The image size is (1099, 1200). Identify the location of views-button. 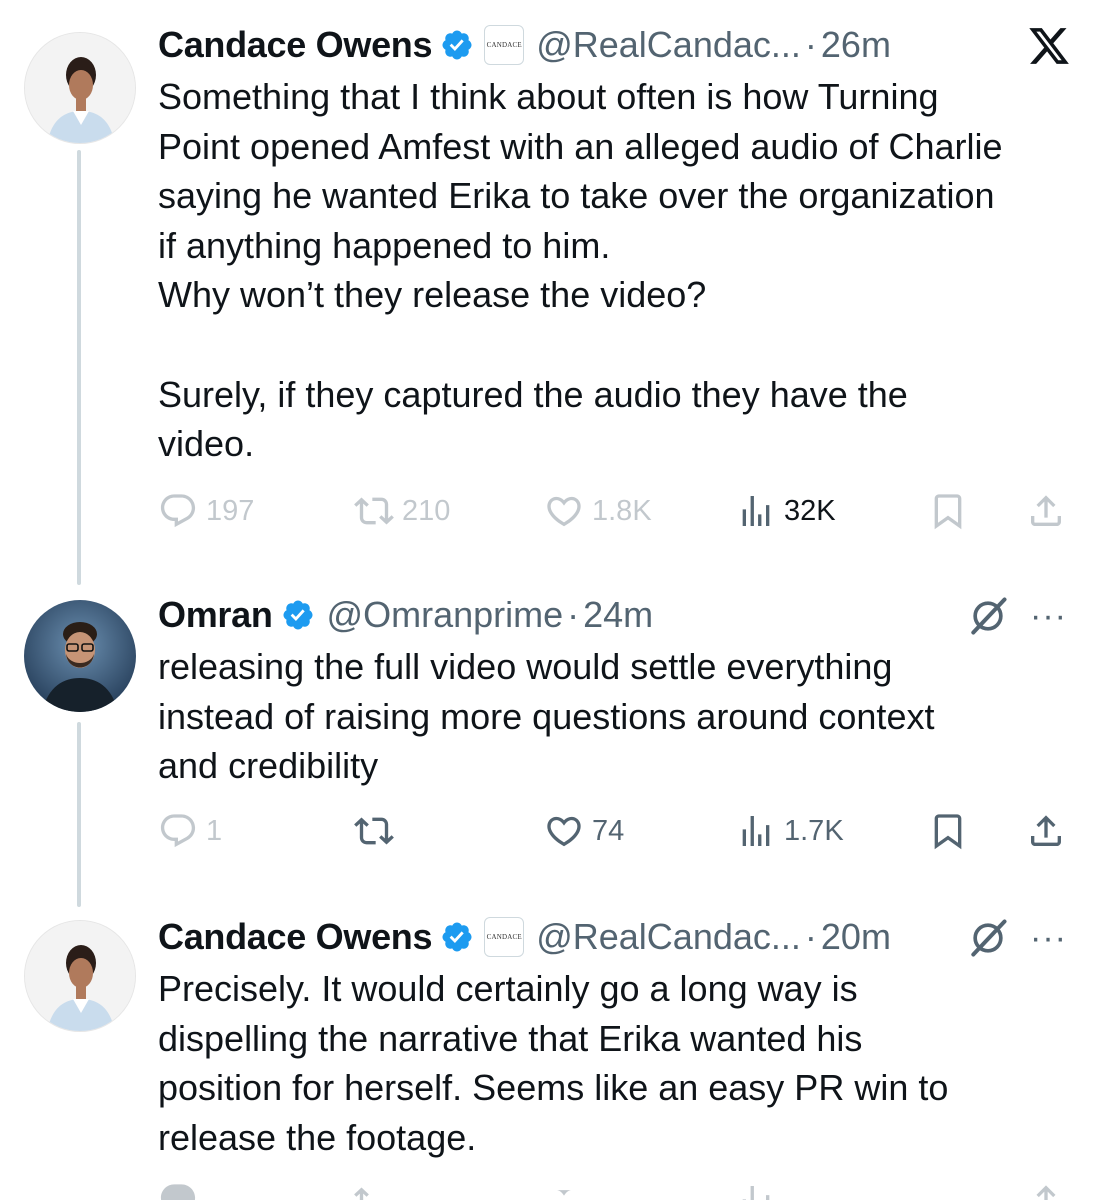
(760, 1188).